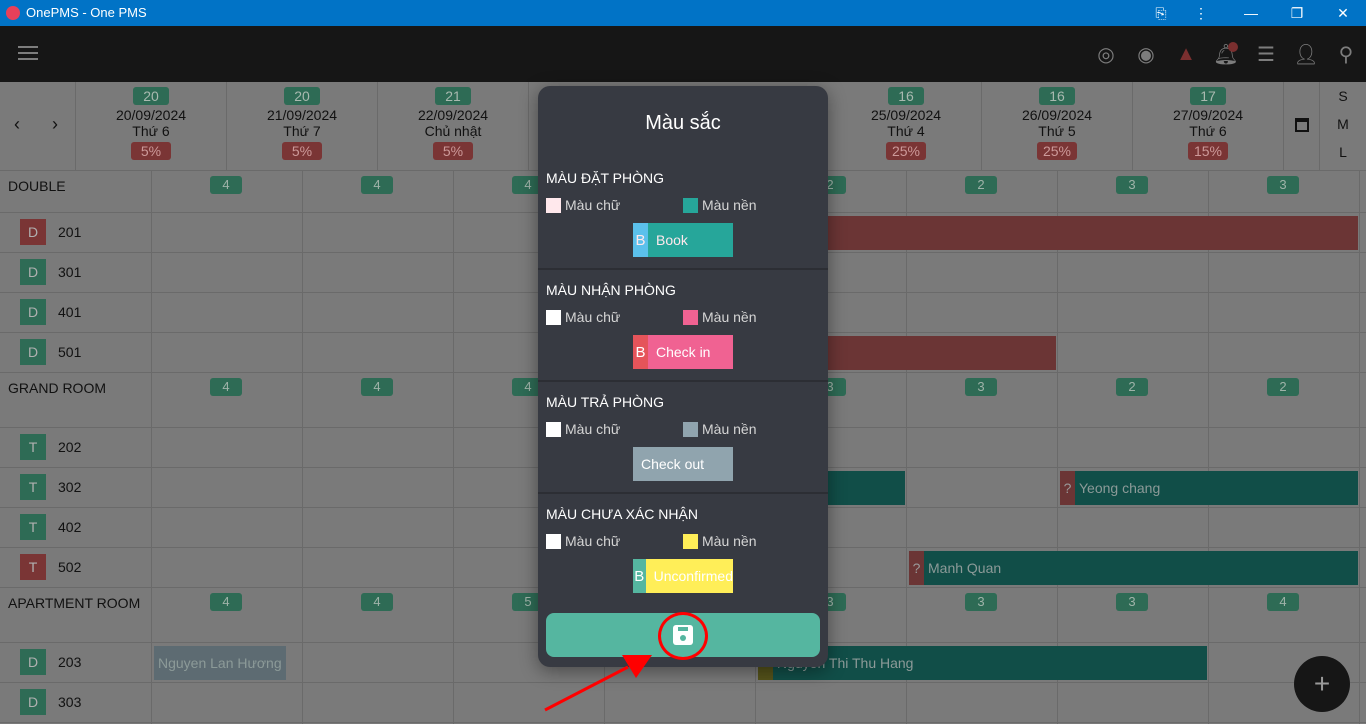 The height and width of the screenshot is (724, 1366). I want to click on section-title: MÀU ĐẶT PHÒNG, so click(605, 178).